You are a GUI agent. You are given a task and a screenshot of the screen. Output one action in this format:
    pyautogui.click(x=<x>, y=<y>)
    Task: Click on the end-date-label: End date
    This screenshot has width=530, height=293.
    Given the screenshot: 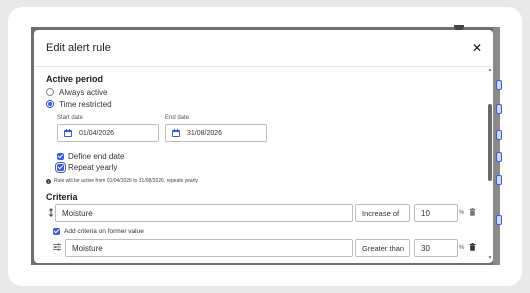 What is the action you would take?
    pyautogui.click(x=177, y=118)
    